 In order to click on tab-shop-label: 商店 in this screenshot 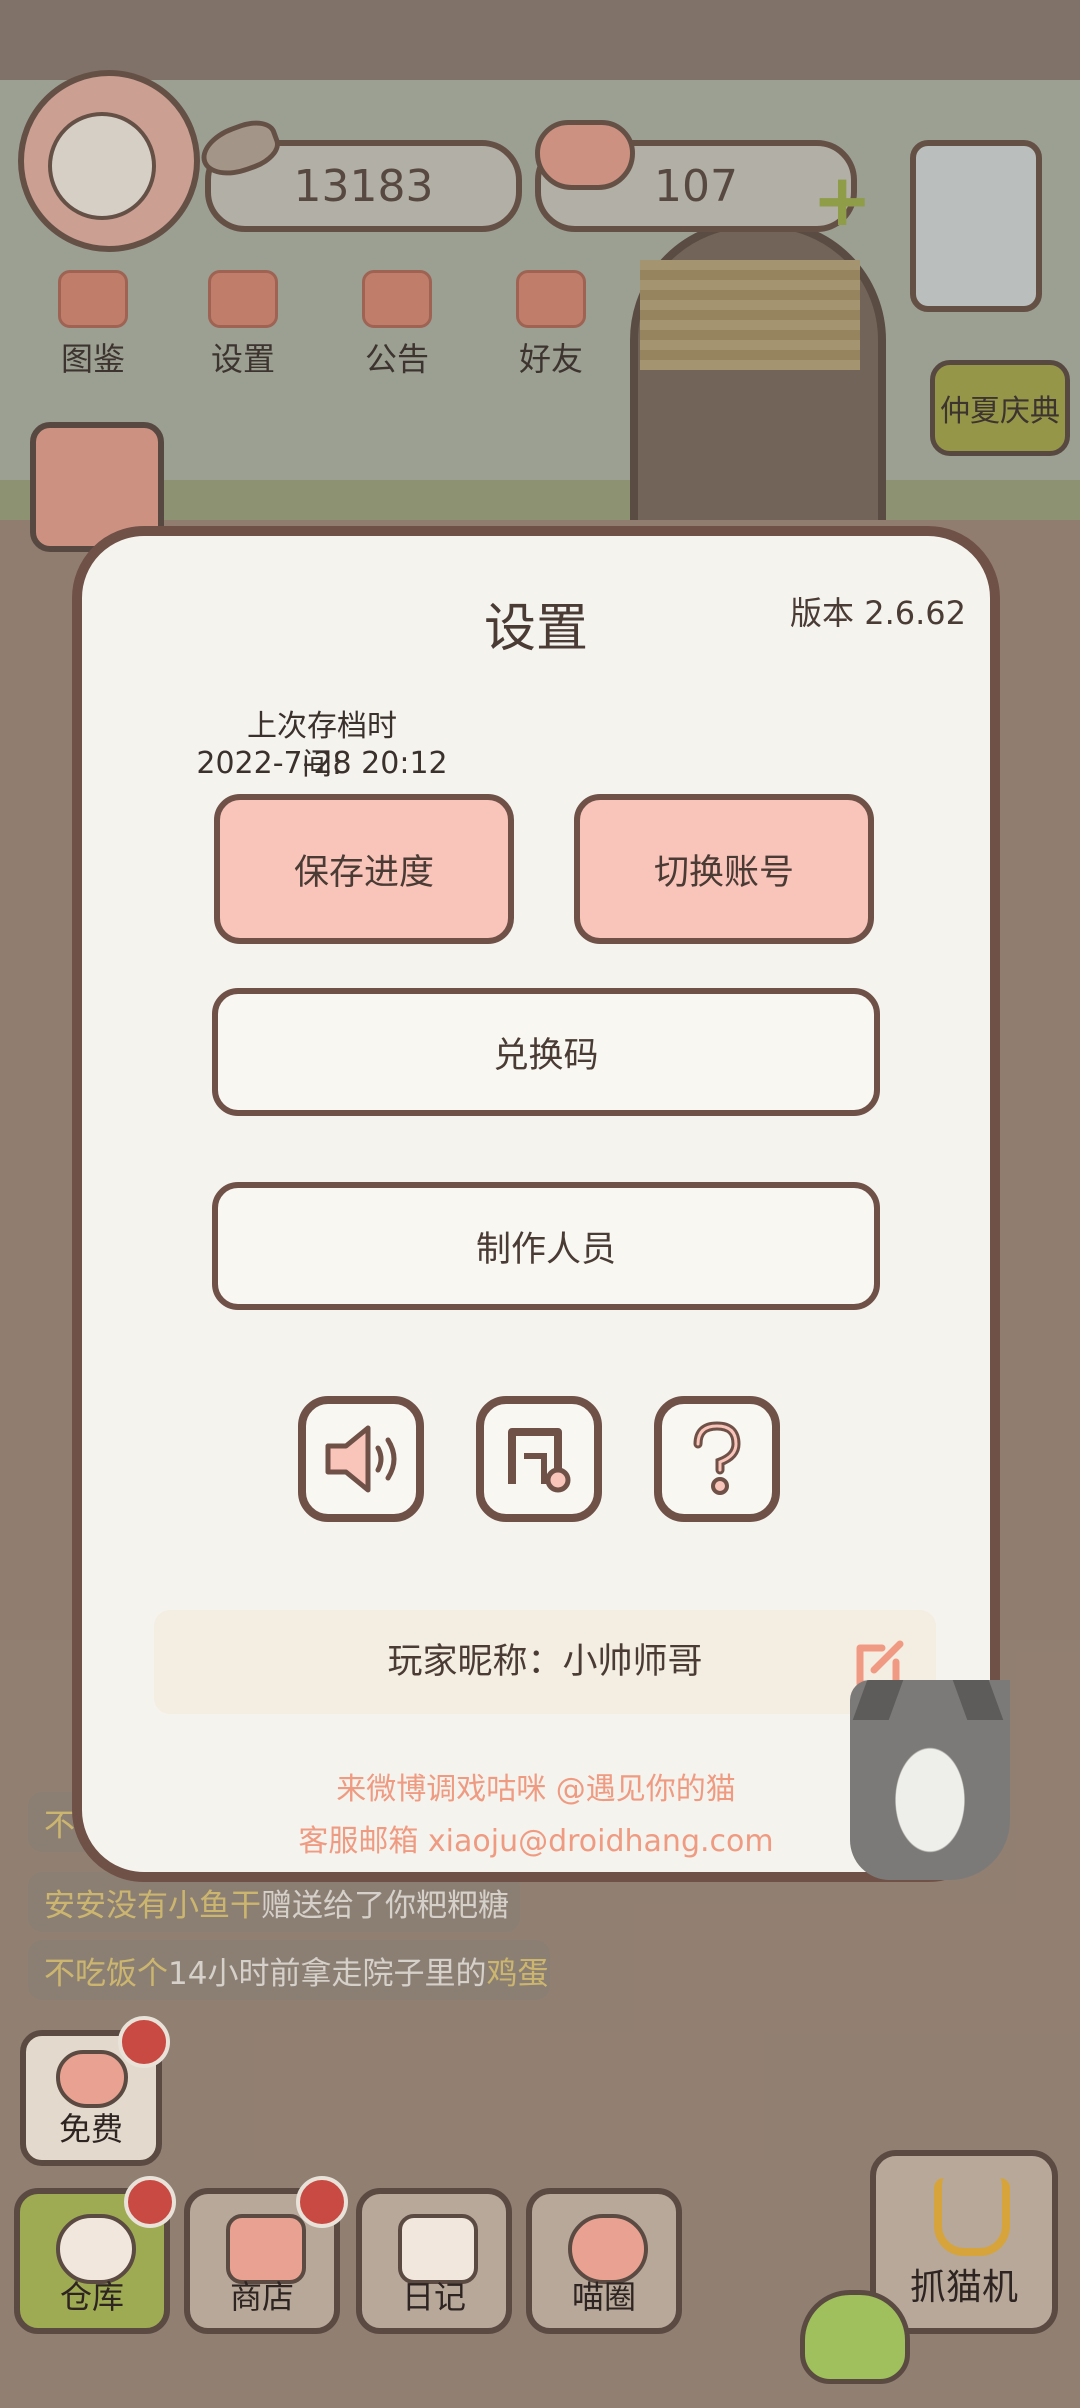, I will do `click(261, 2297)`.